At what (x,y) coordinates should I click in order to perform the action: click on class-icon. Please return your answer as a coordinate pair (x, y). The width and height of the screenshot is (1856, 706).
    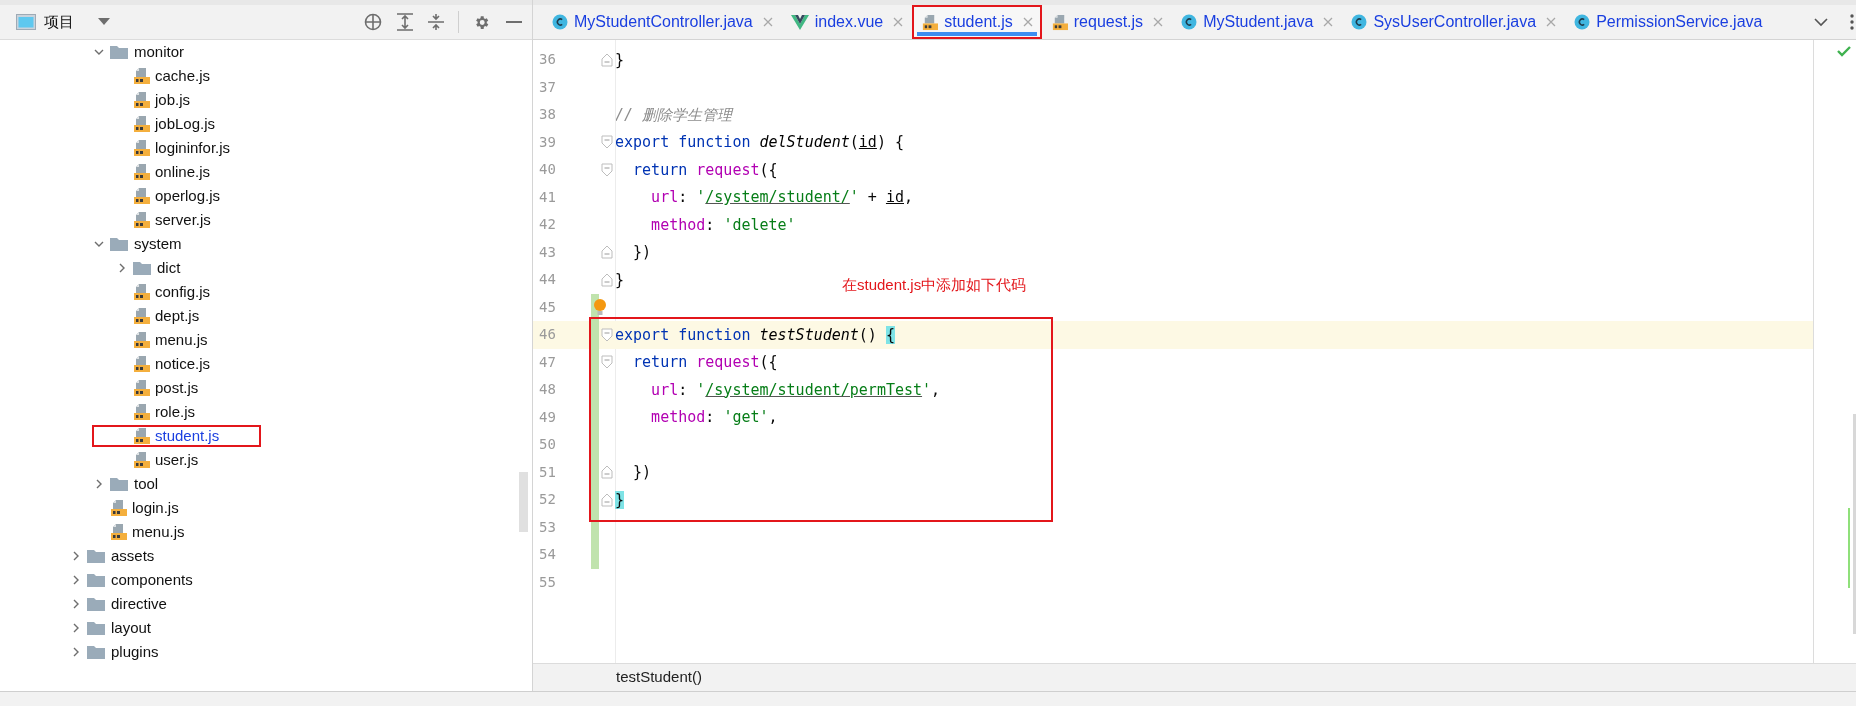
    Looking at the image, I should click on (1189, 22).